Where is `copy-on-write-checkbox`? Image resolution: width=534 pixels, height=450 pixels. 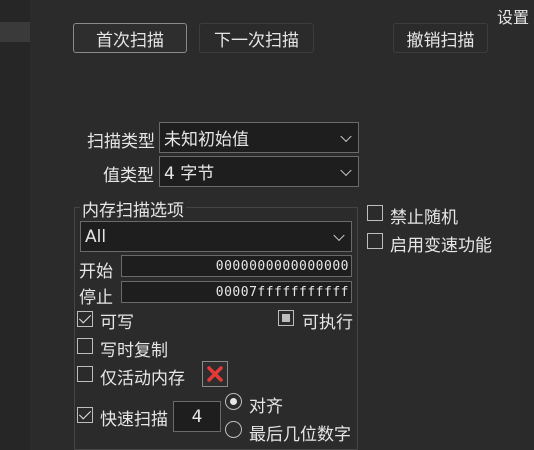
copy-on-write-checkbox is located at coordinates (85, 346).